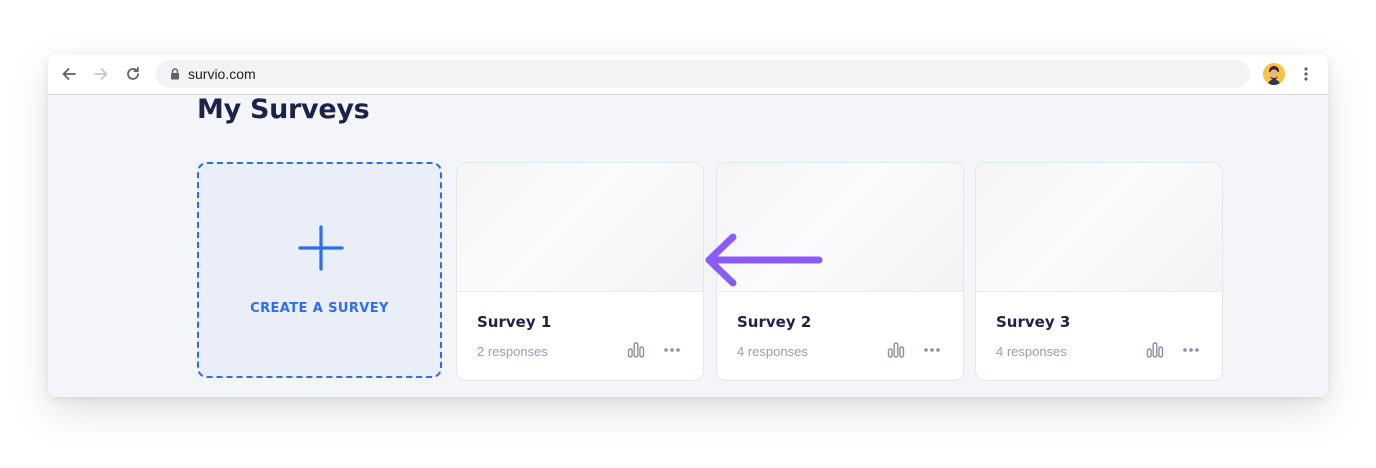 The height and width of the screenshot is (468, 1376). I want to click on lock-icon, so click(175, 74).